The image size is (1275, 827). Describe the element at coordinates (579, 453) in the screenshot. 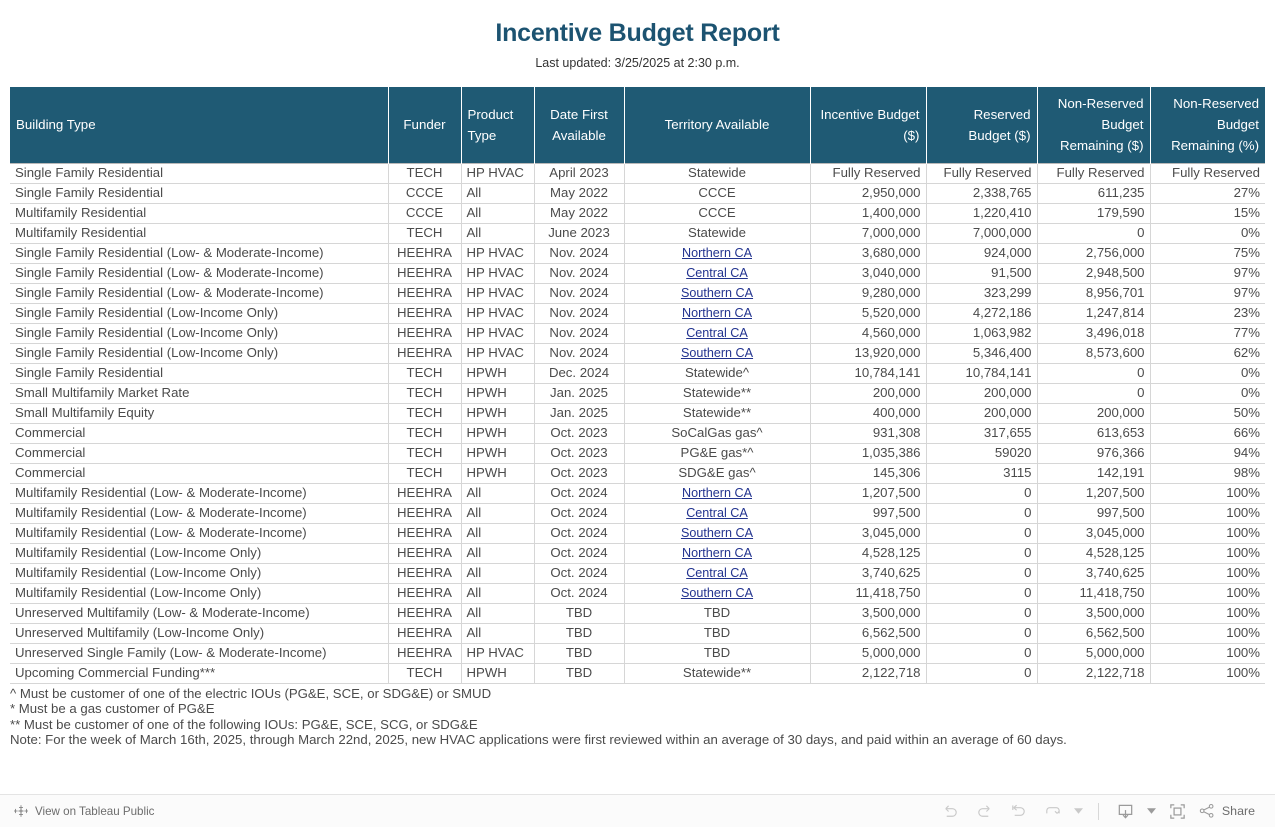

I see `cell-date-first-available: Oct. 2023` at that location.